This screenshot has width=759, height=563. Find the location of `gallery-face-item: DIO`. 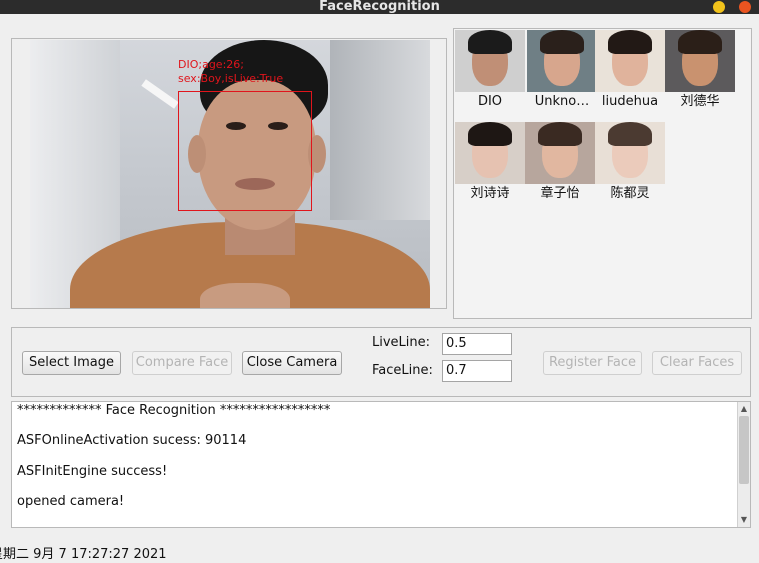

gallery-face-item: DIO is located at coordinates (490, 70).